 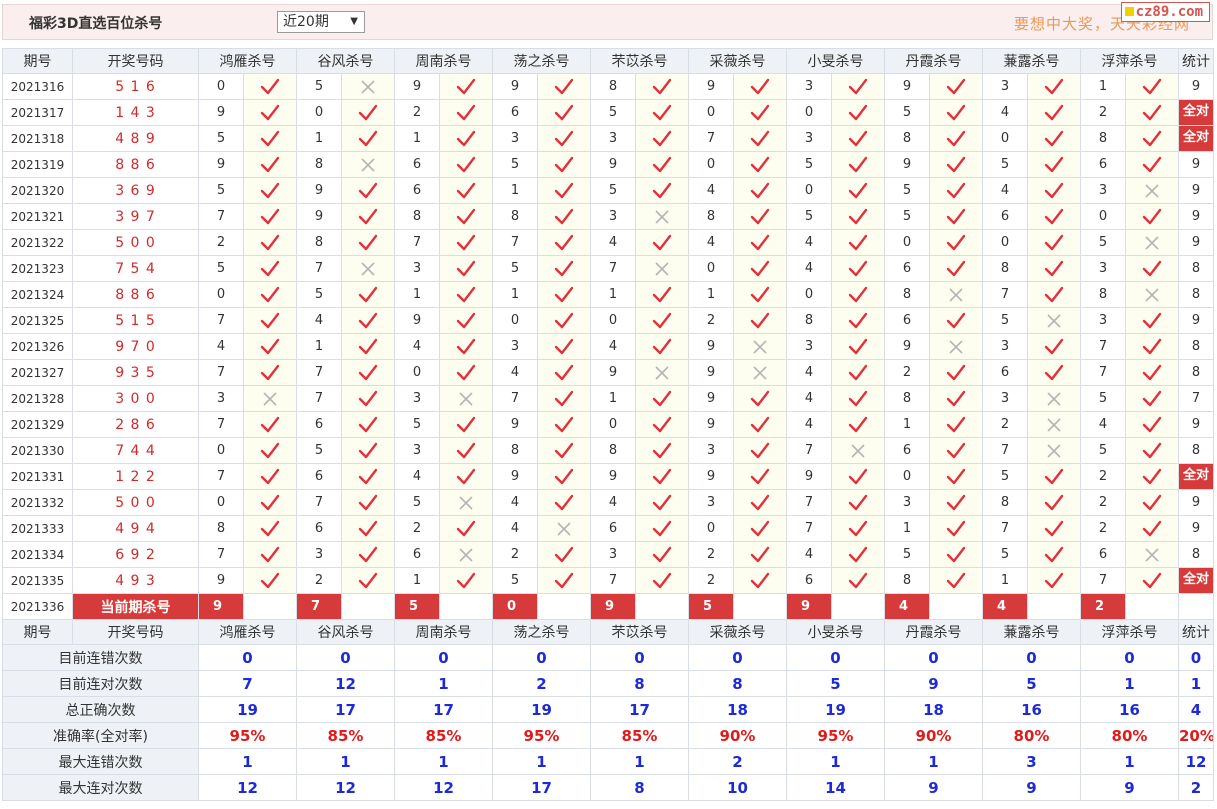 What do you see at coordinates (608, 138) in the screenshot?
I see `table-row: 2021318 4 8 9 5 1 1 3 3 7 3 8 0 8 全对` at bounding box center [608, 138].